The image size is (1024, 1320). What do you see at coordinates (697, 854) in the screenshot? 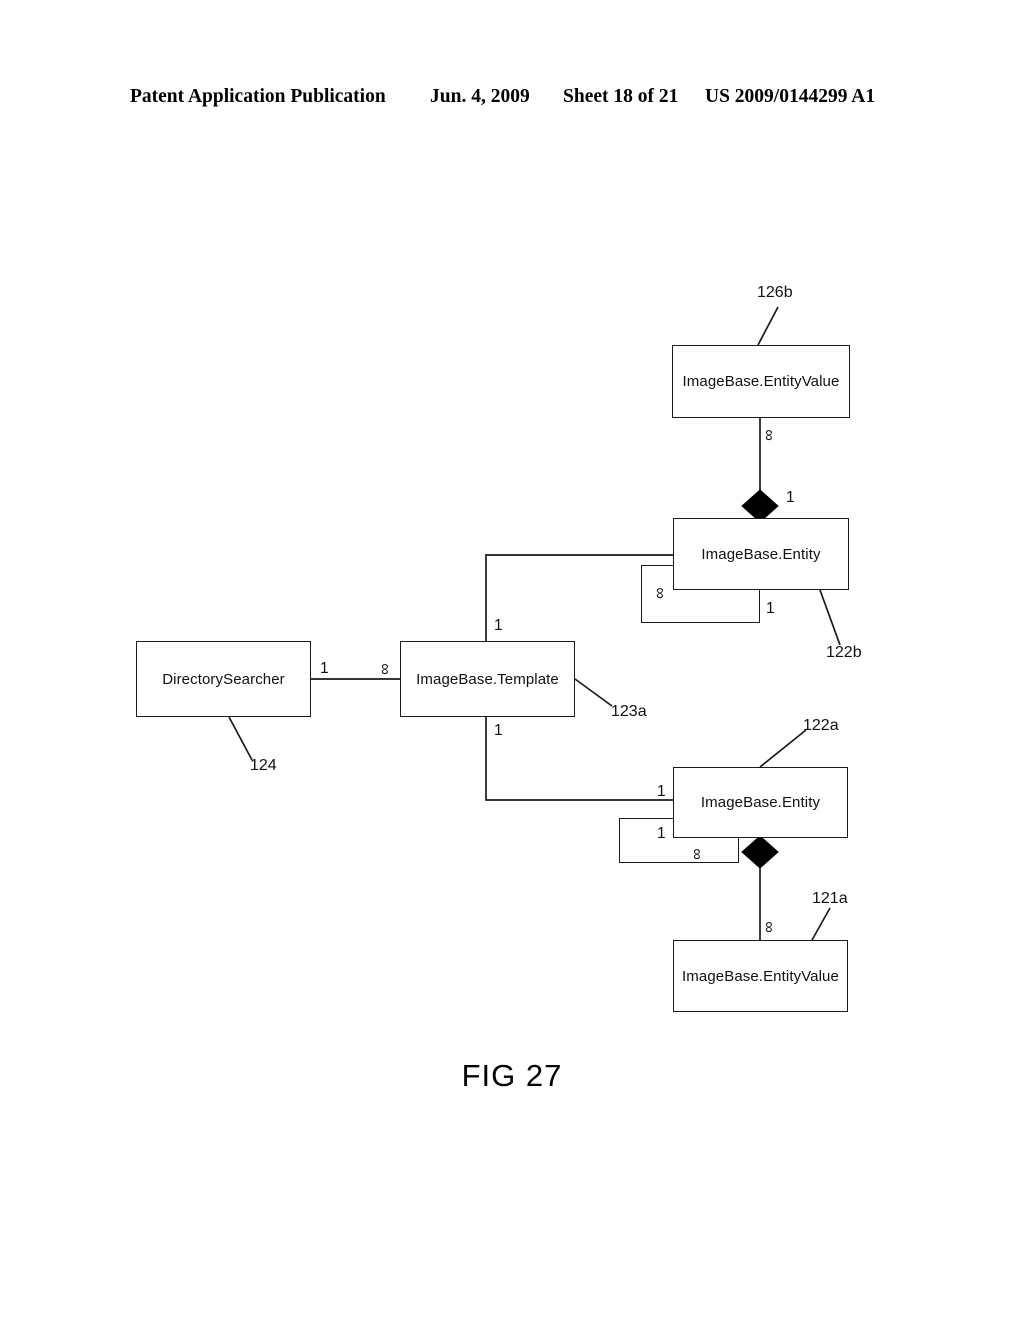
I see `multiplicity-entity-bottom-self-many: ∞` at bounding box center [697, 854].